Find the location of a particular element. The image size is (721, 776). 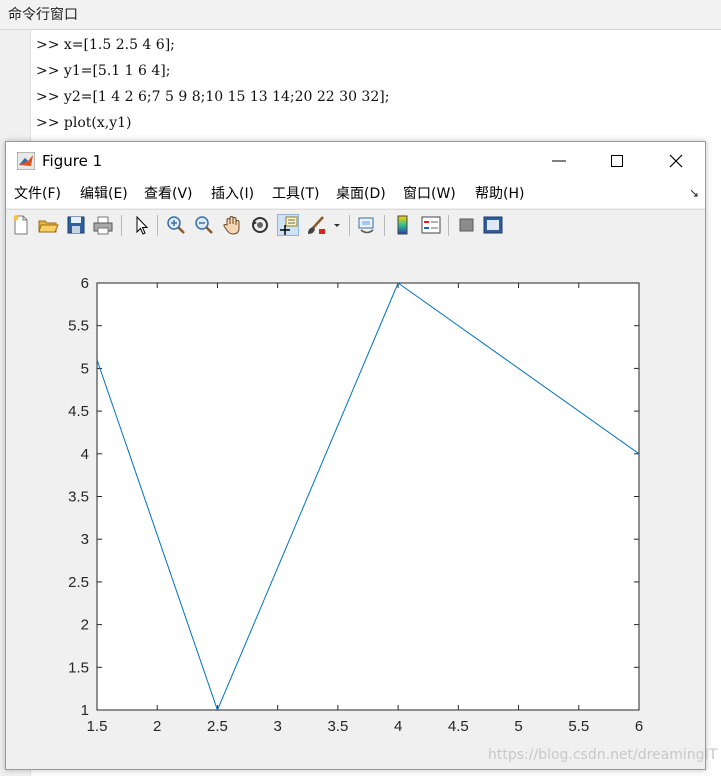

maximize-icon is located at coordinates (617, 161).